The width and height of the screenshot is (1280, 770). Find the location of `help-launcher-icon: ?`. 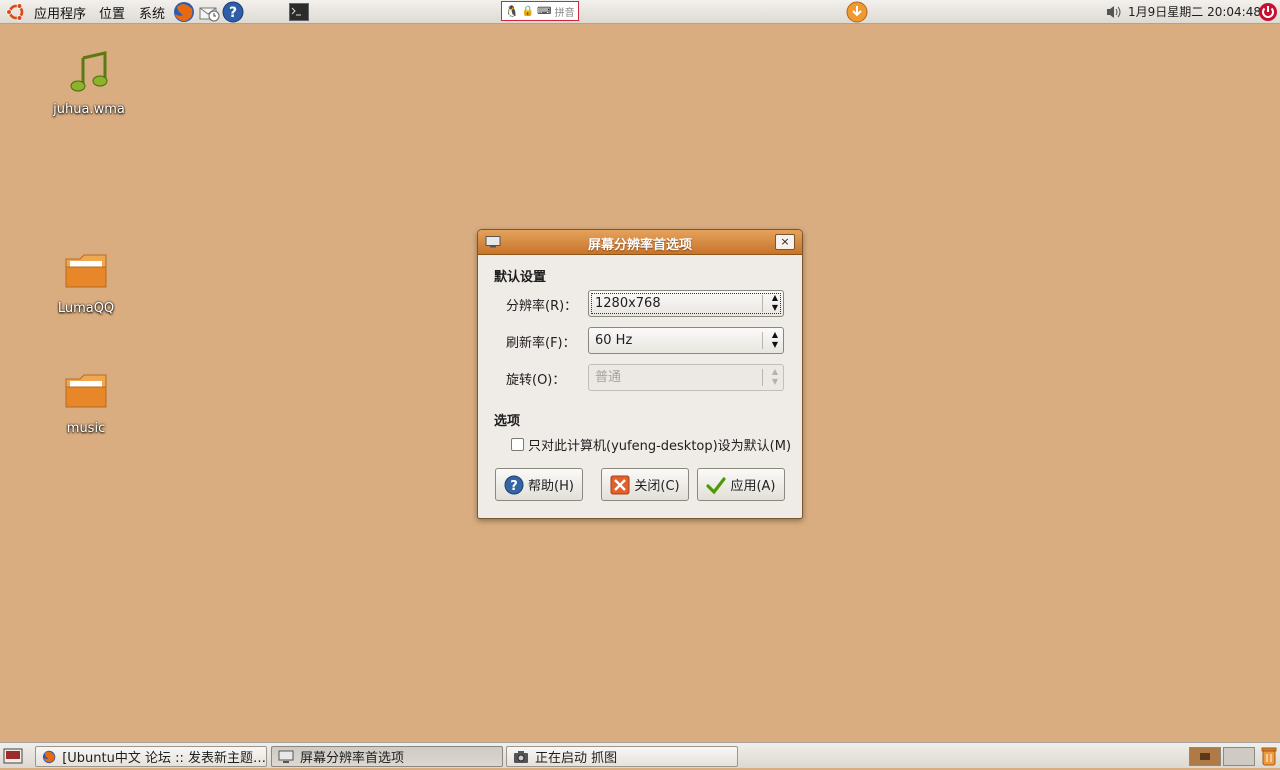

help-launcher-icon: ? is located at coordinates (233, 12).